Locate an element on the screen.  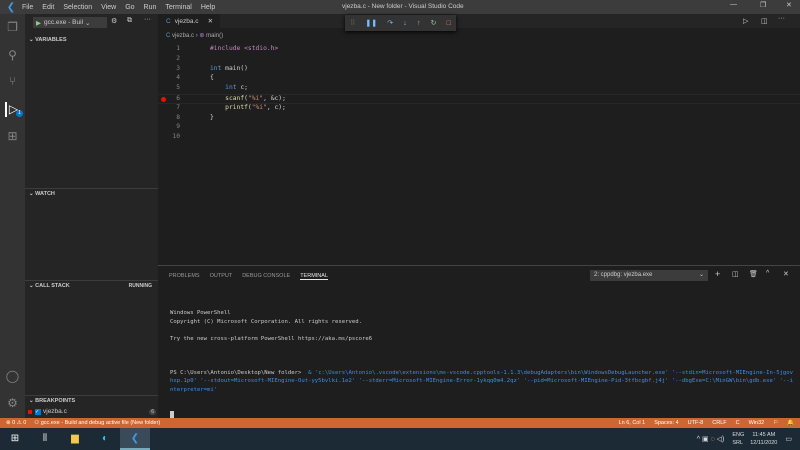
tray-icons: ^ ▣ ◌ ◁) is located at coordinates (711, 439).